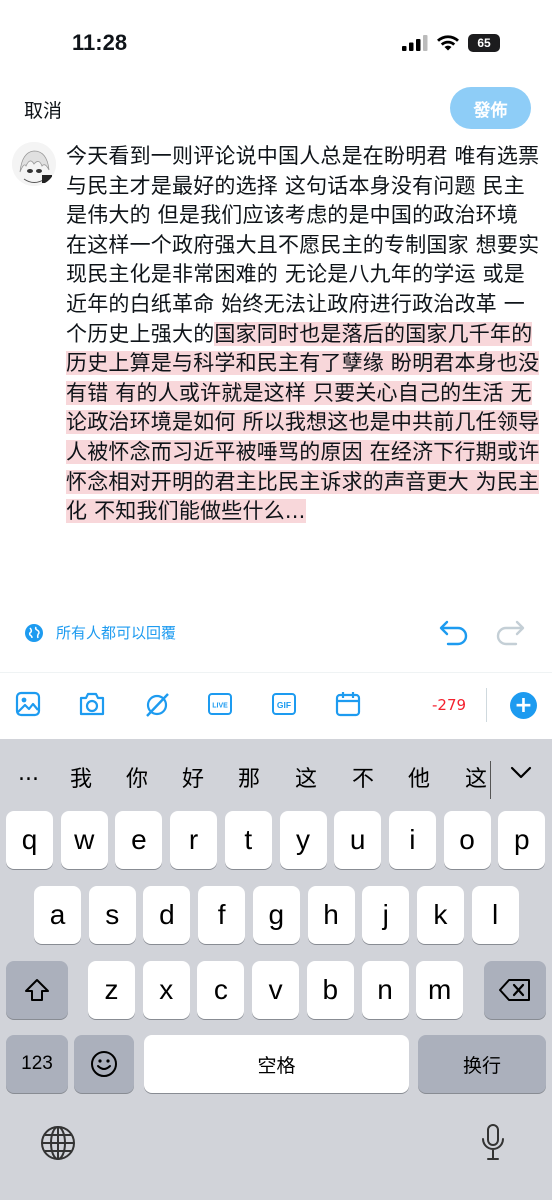  I want to click on key-x: x, so click(166, 990).